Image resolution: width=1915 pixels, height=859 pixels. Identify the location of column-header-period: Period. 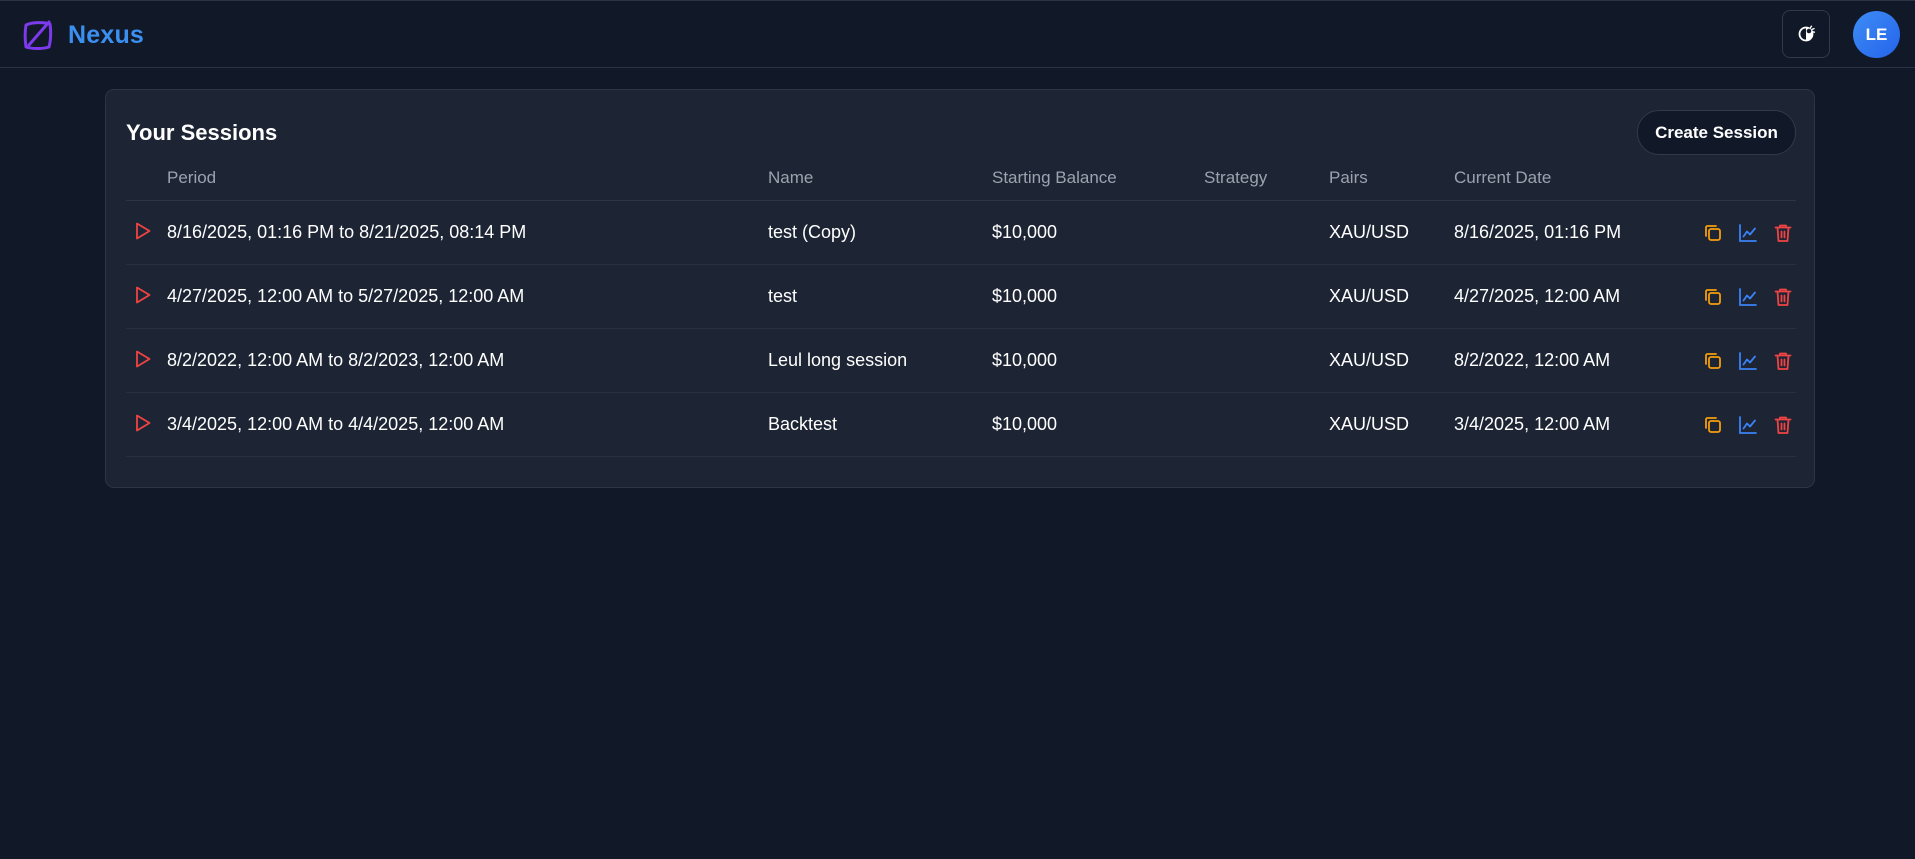
(192, 177).